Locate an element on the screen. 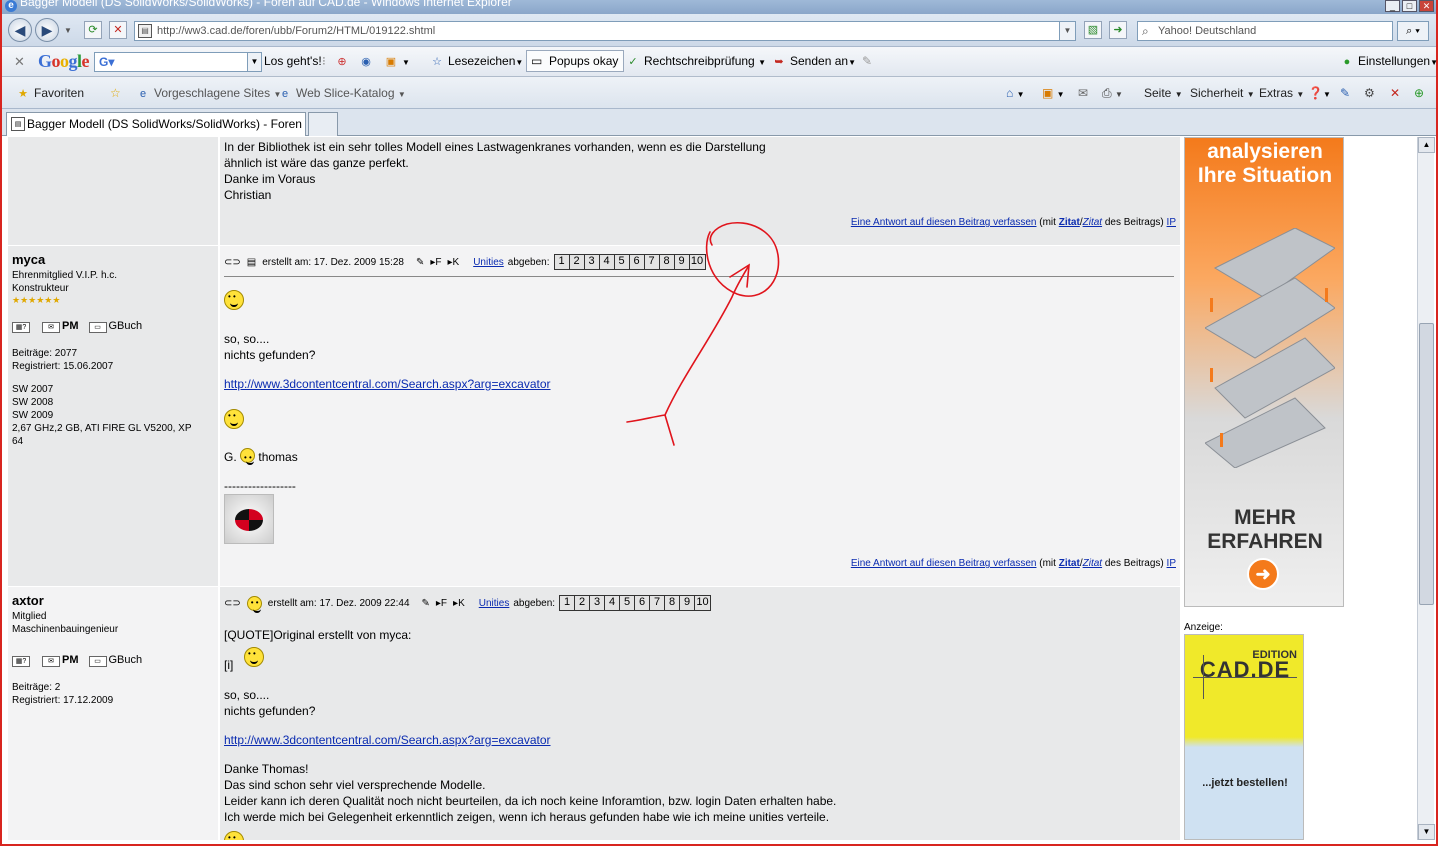 The width and height of the screenshot is (1438, 846). go-button: Los geht's! is located at coordinates (293, 61).